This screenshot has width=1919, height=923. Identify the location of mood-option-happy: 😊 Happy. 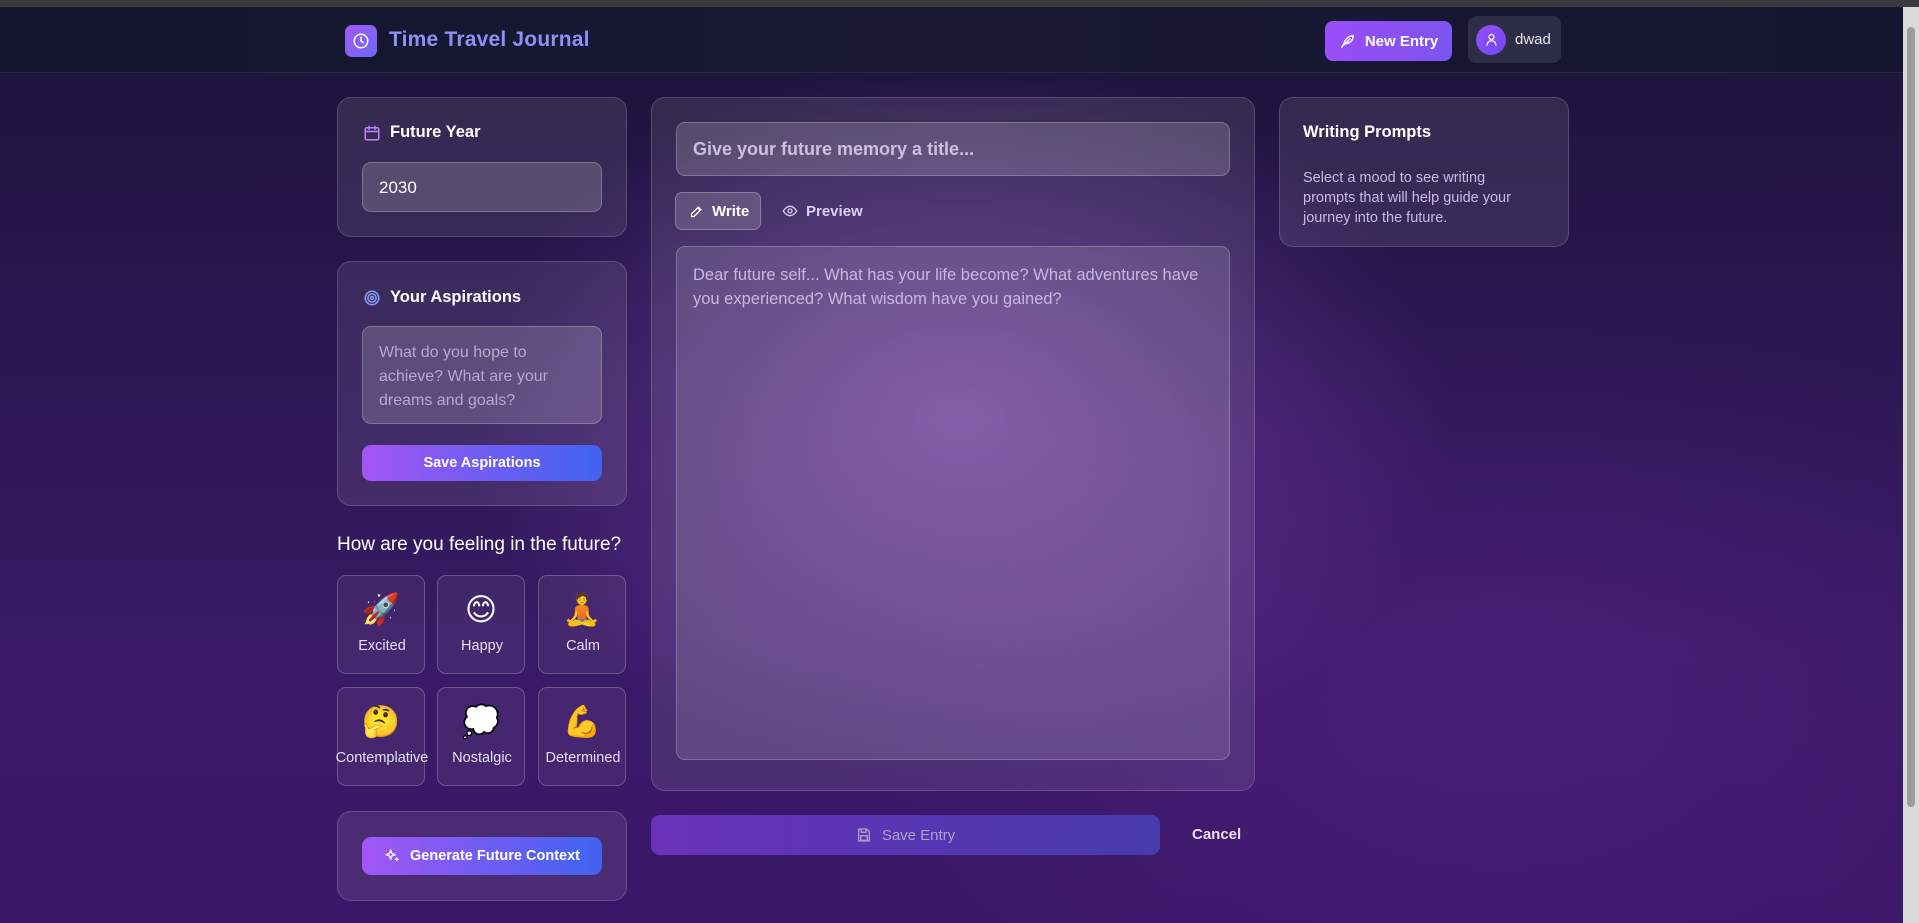
(481, 624).